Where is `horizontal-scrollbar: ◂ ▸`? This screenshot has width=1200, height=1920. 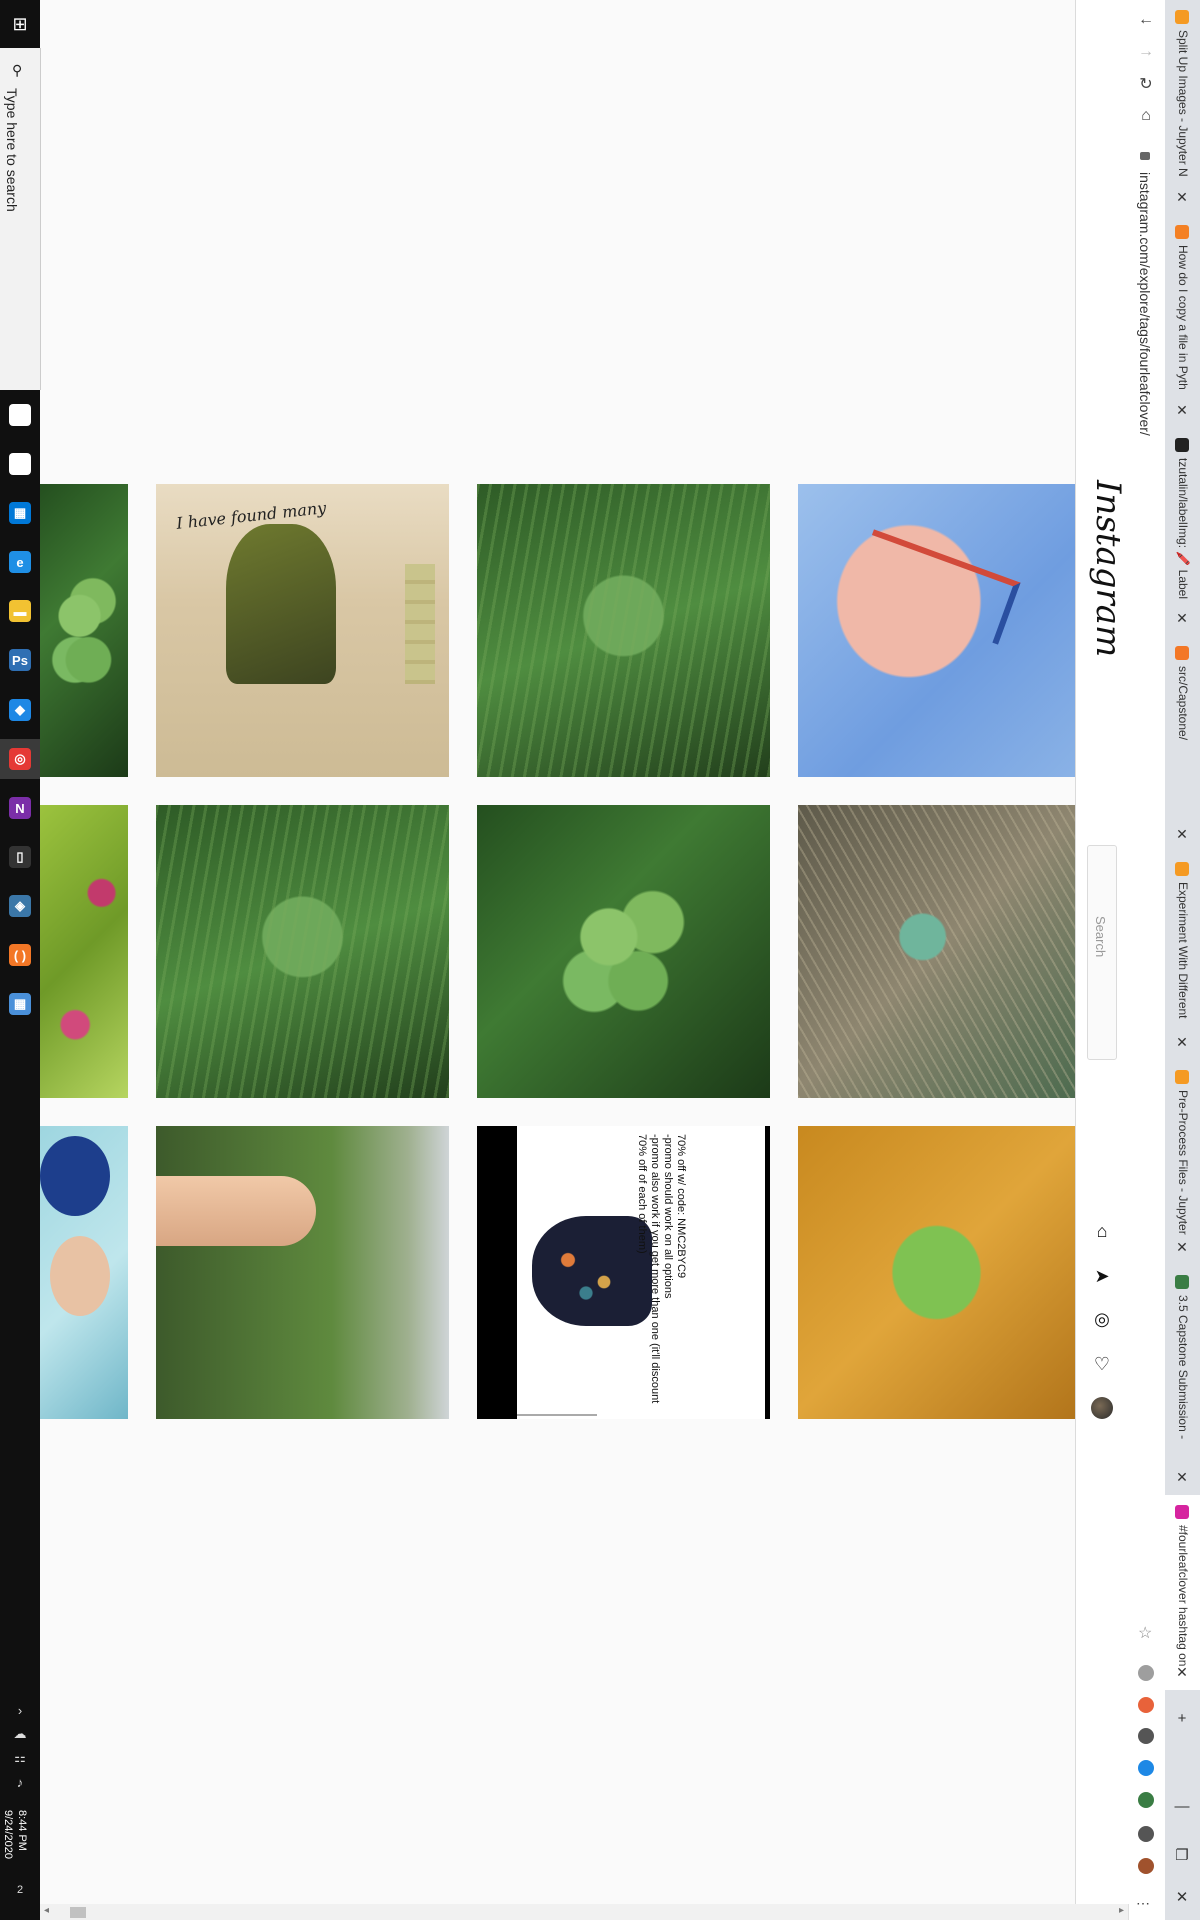
horizontal-scrollbar: ◂ ▸ is located at coordinates (584, 1912).